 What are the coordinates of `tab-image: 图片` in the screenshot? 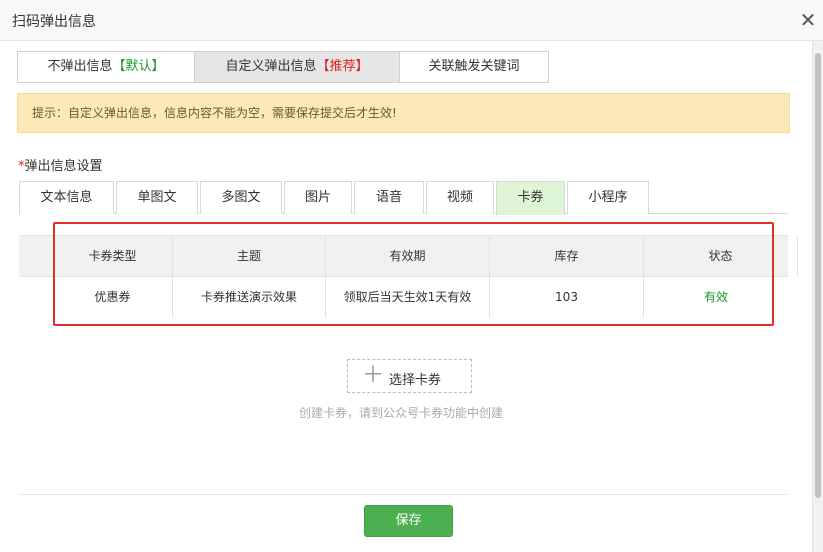 It's located at (318, 197).